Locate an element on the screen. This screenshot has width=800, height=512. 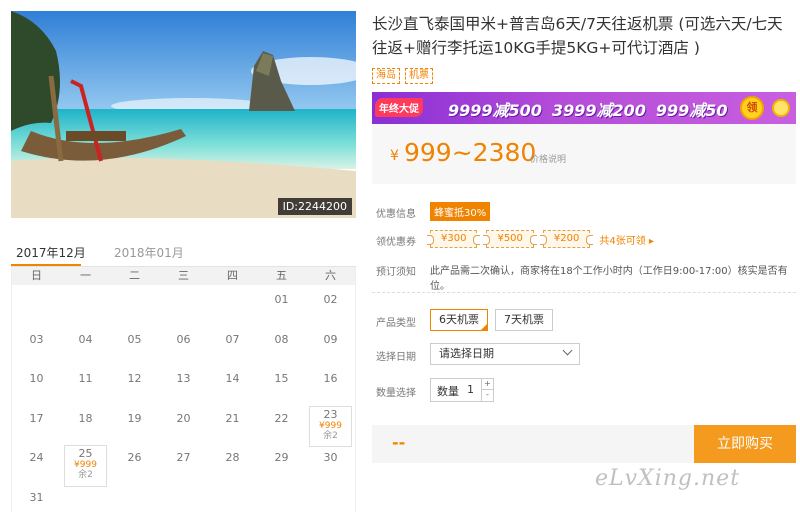
weekday-label: 三 is located at coordinates (183, 275).